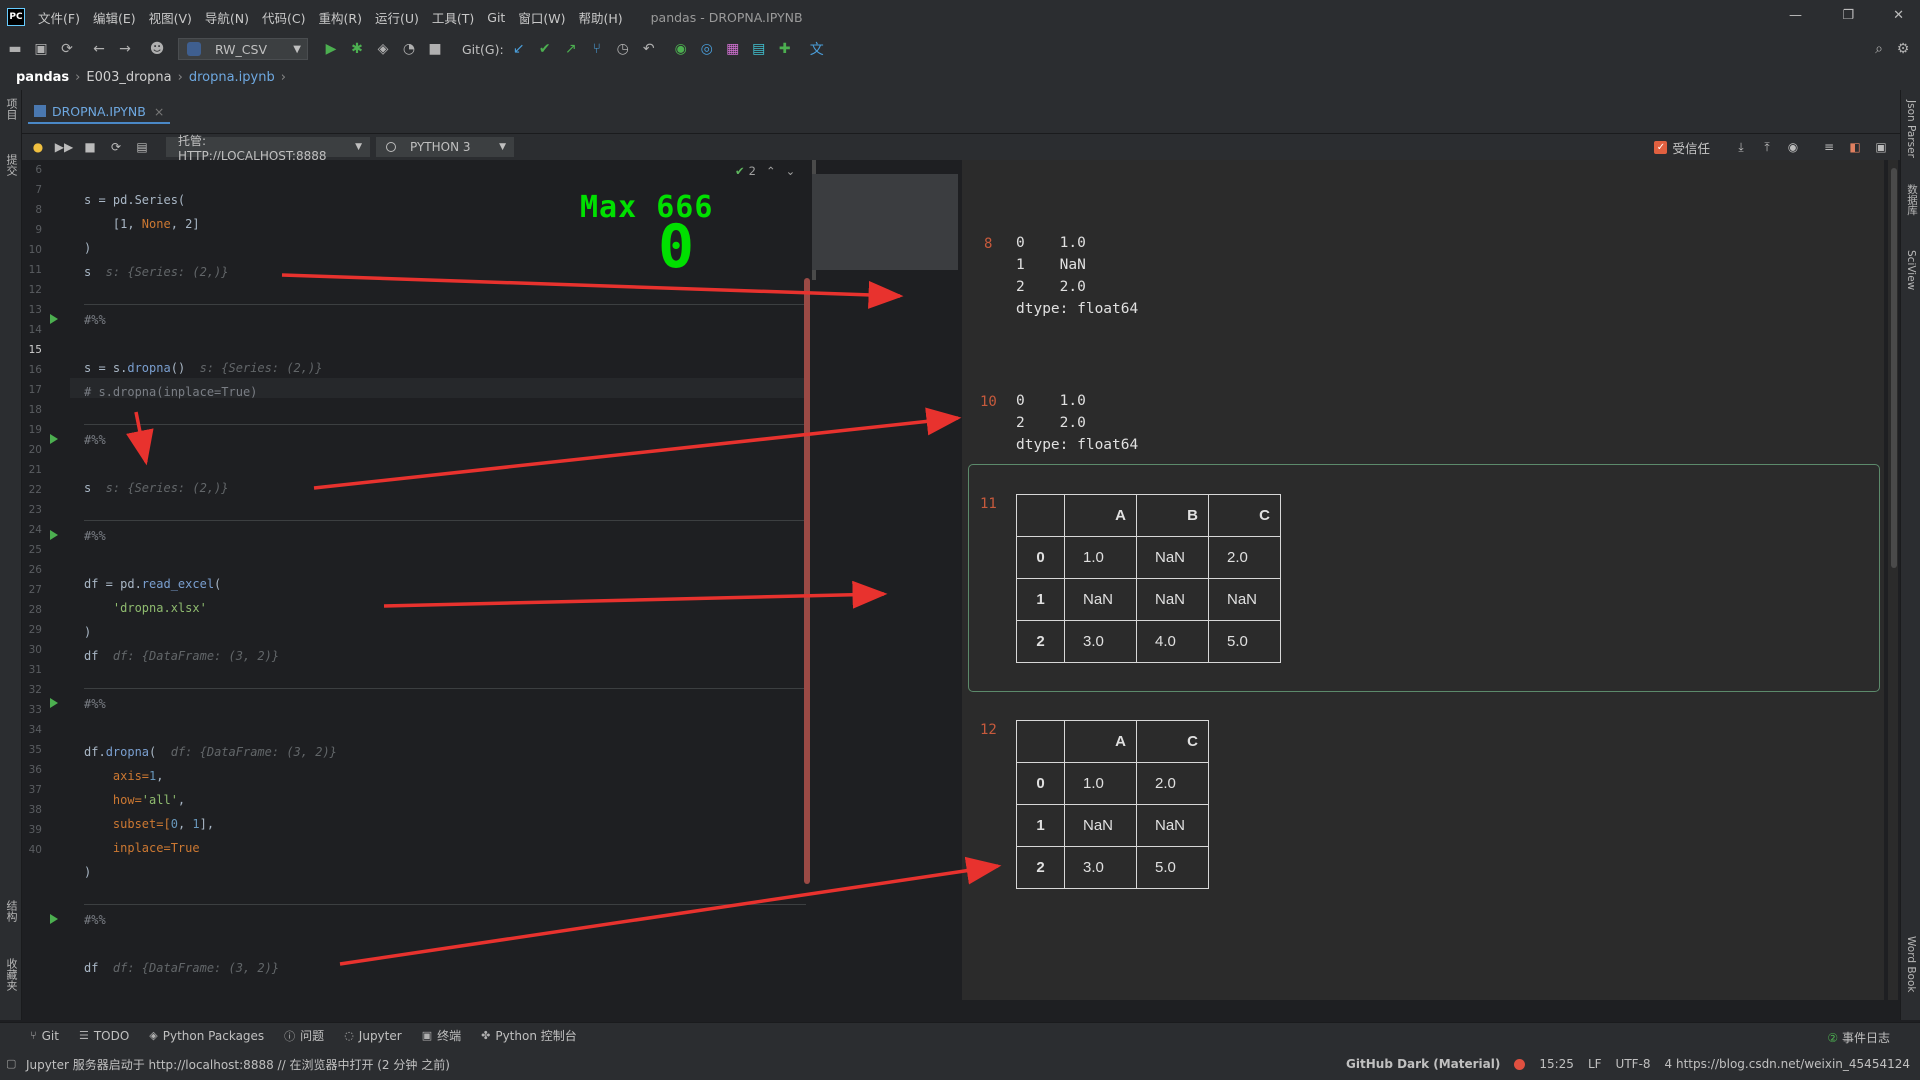 The image size is (1920, 1080). What do you see at coordinates (1894, 368) in the screenshot?
I see `scrollbar-thumb` at bounding box center [1894, 368].